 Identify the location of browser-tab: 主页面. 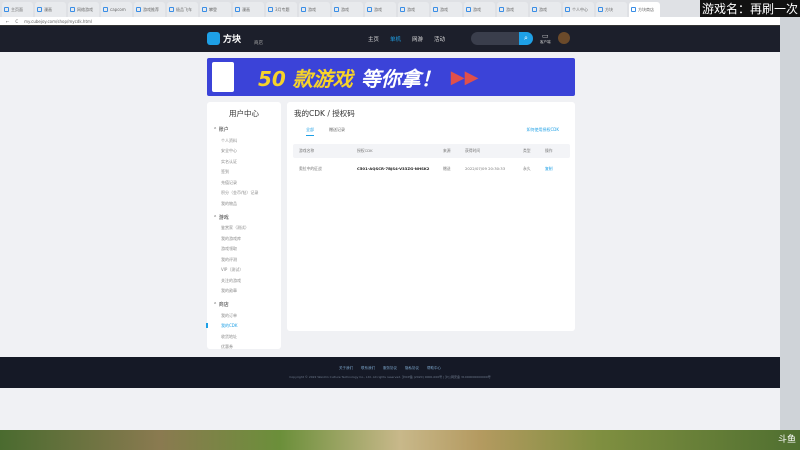
(17, 9).